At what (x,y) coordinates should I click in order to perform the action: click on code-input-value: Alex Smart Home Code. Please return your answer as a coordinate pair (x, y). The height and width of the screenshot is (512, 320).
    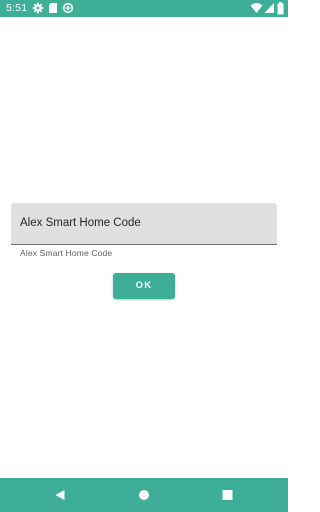
    Looking at the image, I should click on (80, 223).